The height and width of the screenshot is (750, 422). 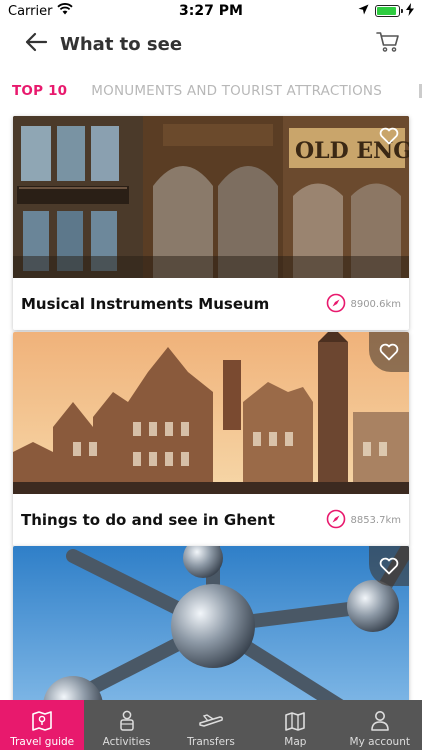 I want to click on card-footer: Things to do and see in Ghent 8853.7km, so click(x=211, y=520).